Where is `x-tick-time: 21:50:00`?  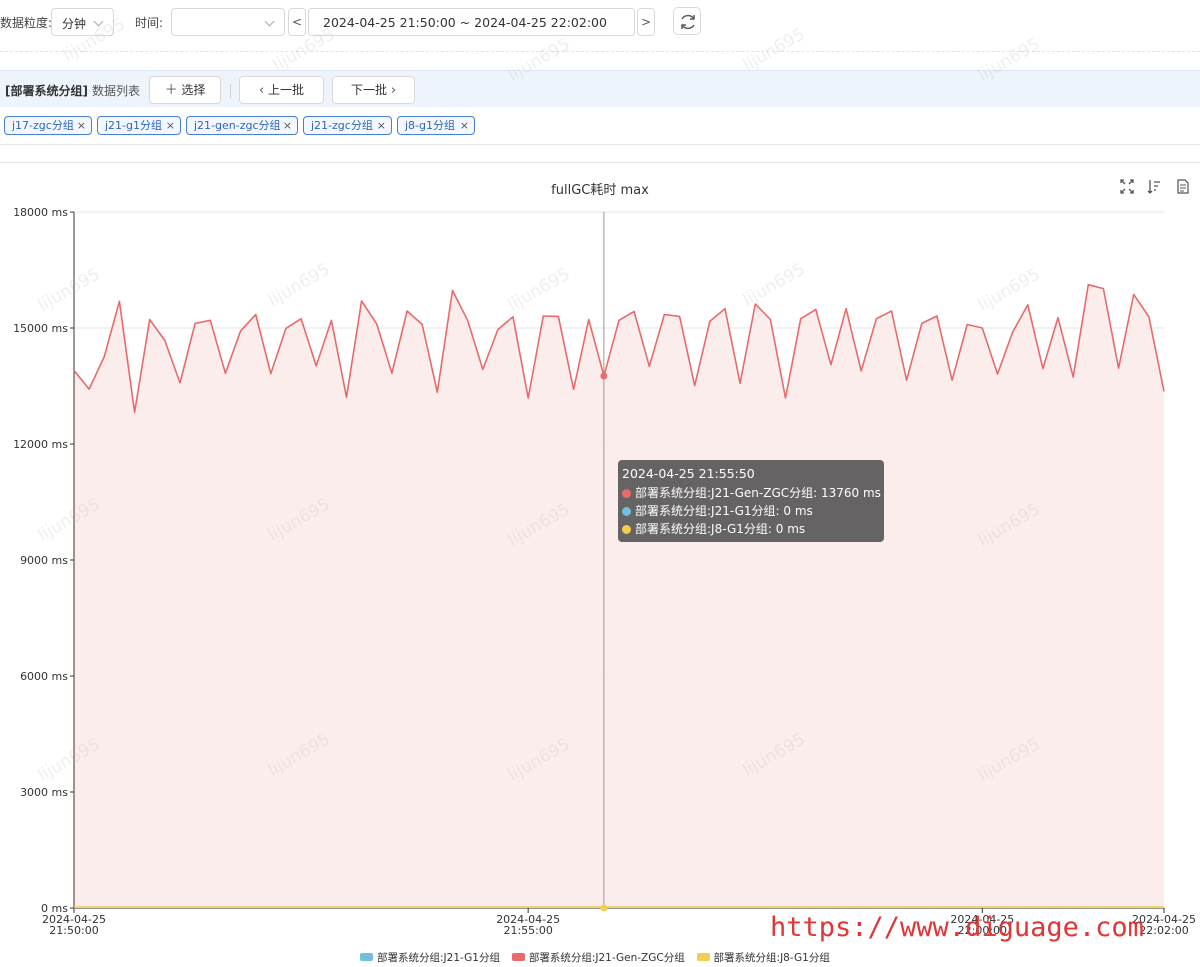 x-tick-time: 21:50:00 is located at coordinates (73, 930).